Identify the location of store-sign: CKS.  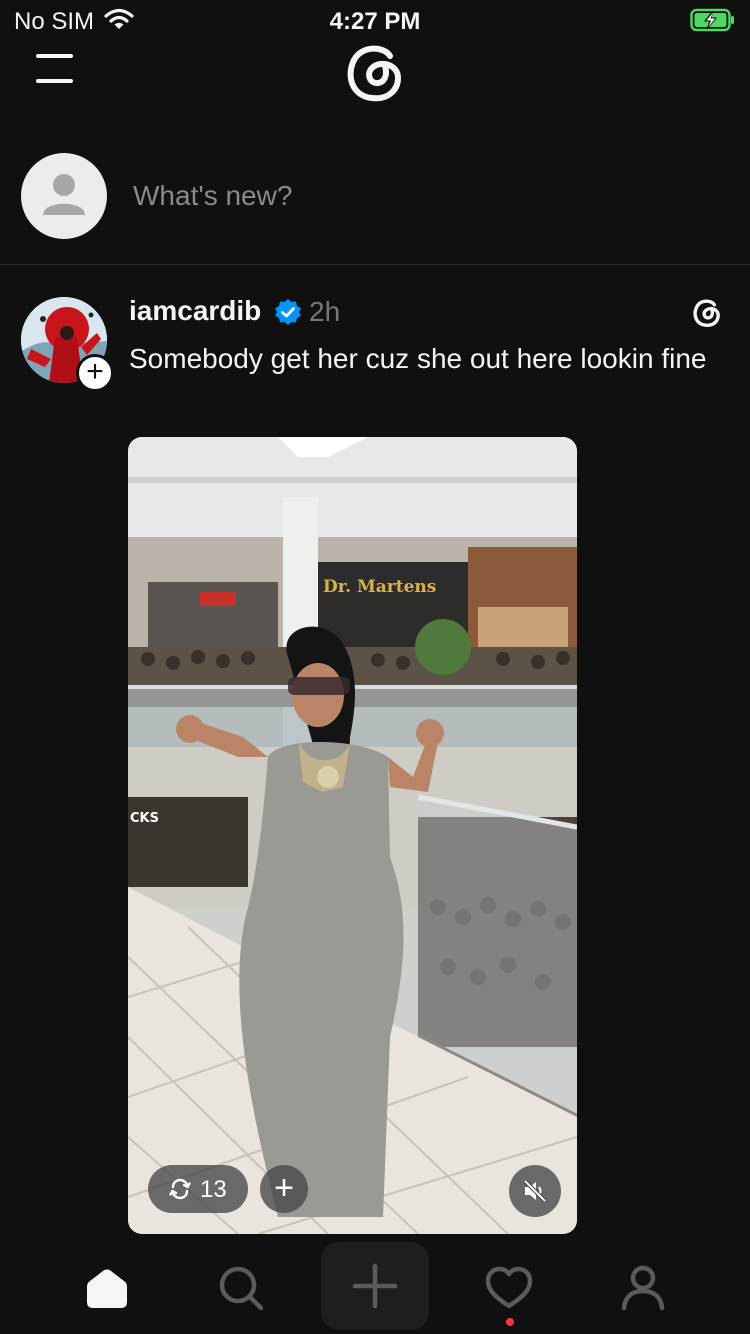
(144, 818).